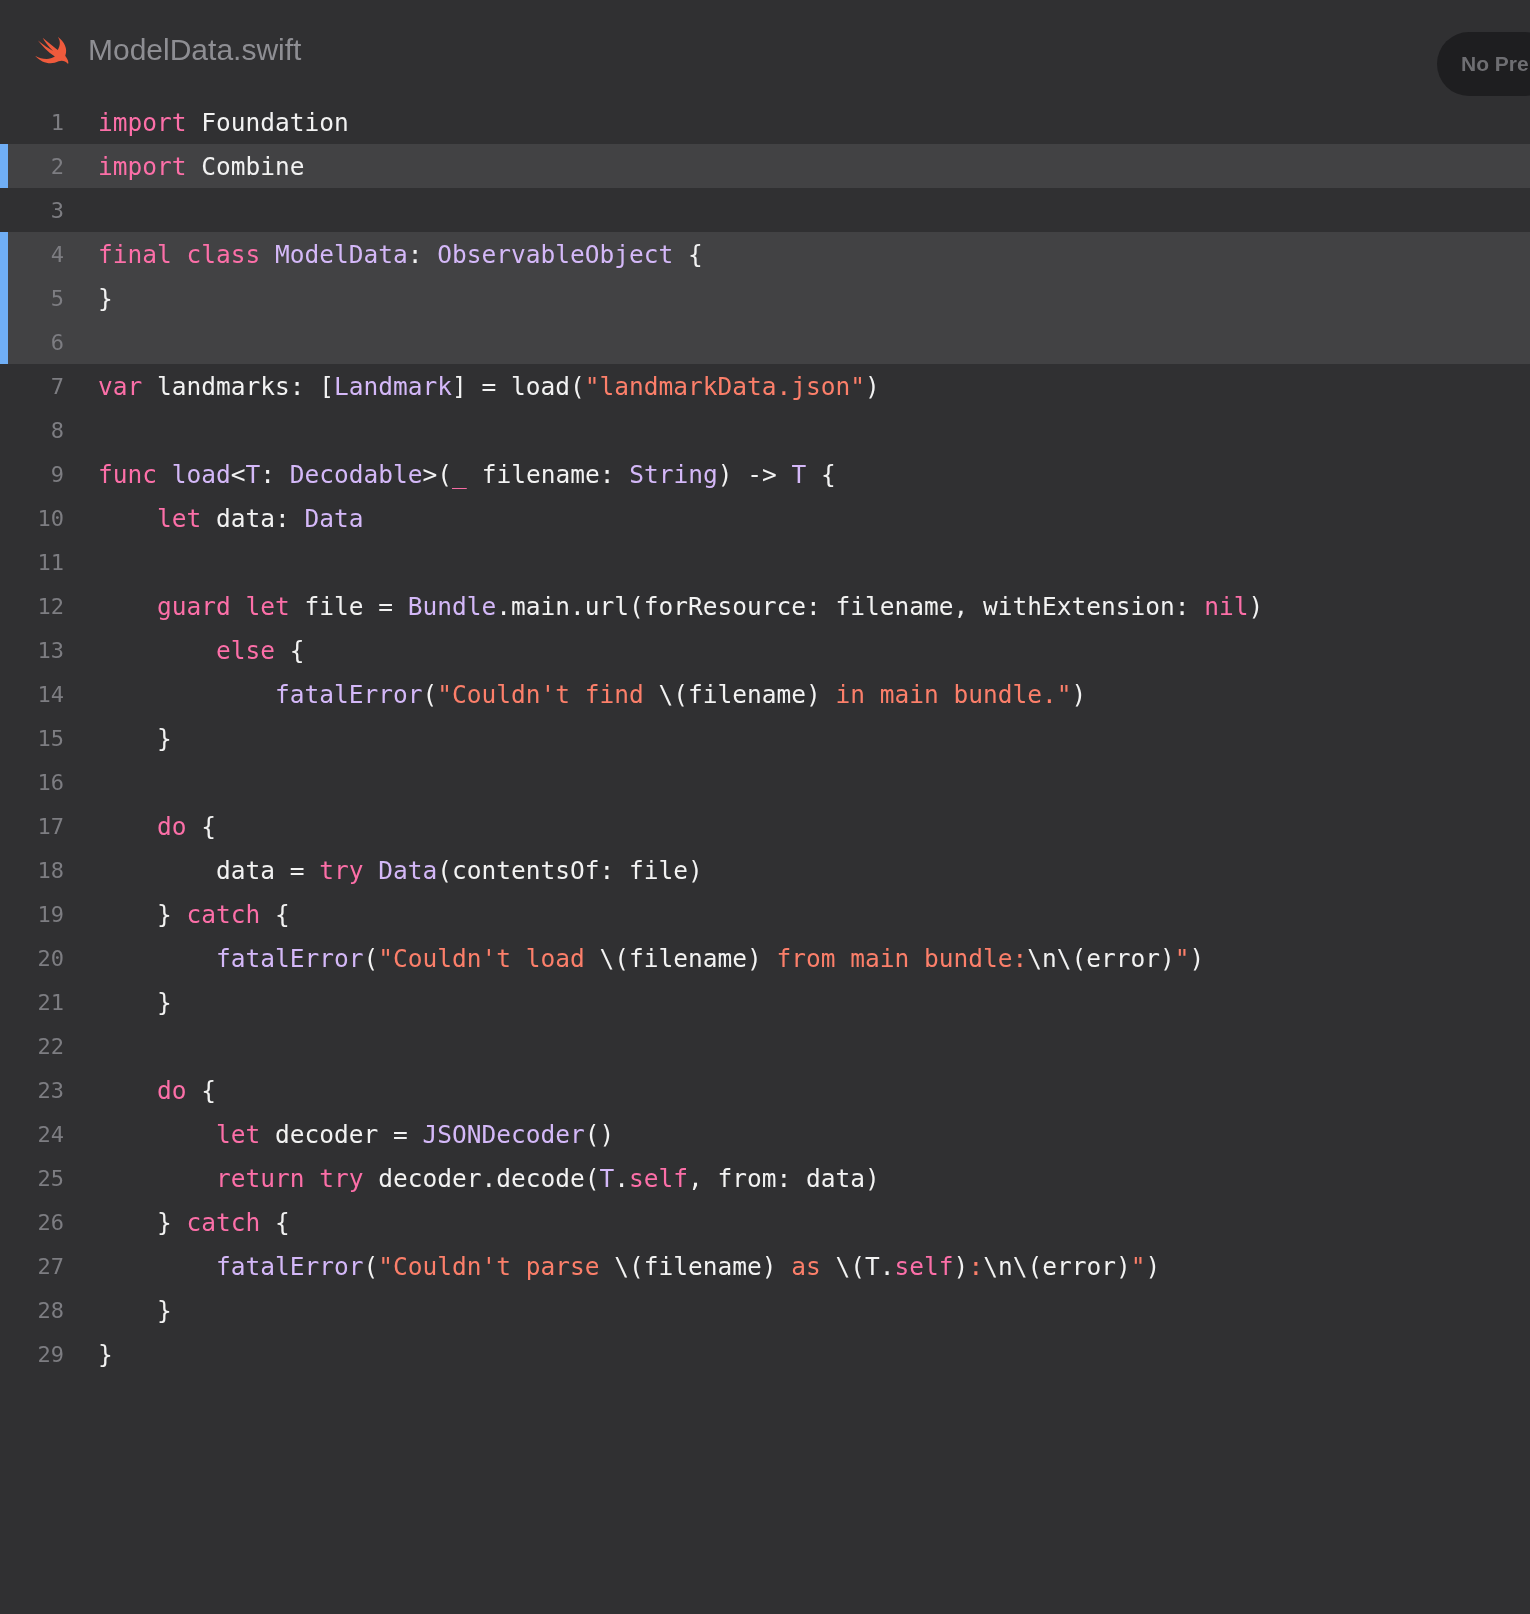 This screenshot has width=1530, height=1614. What do you see at coordinates (50, 1046) in the screenshot?
I see `line-number: 22` at bounding box center [50, 1046].